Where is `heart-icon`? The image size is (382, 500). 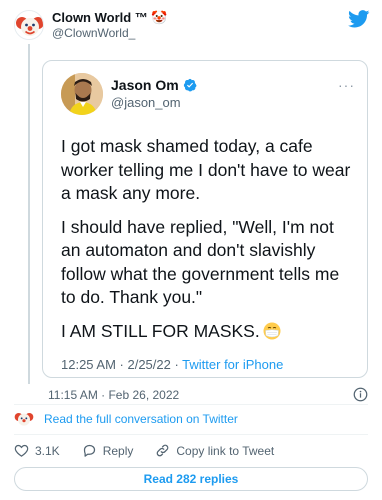 heart-icon is located at coordinates (21, 450).